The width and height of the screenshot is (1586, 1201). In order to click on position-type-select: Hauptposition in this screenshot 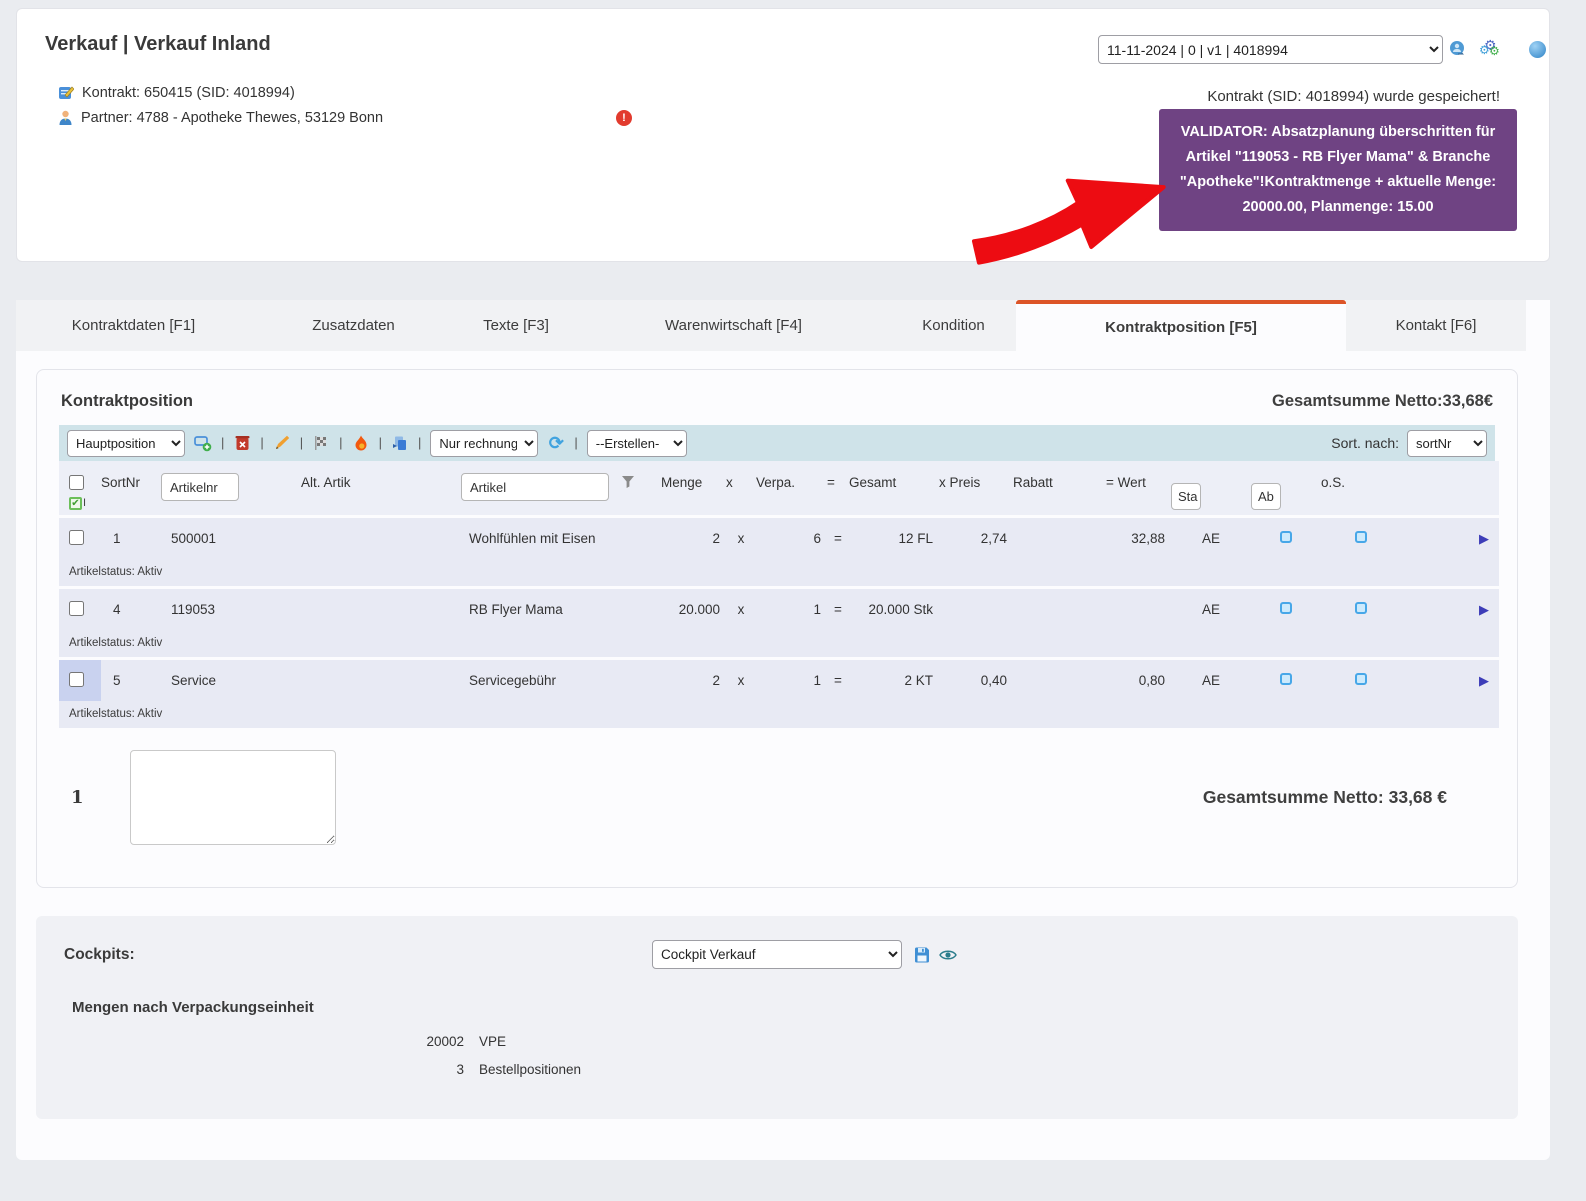, I will do `click(126, 443)`.